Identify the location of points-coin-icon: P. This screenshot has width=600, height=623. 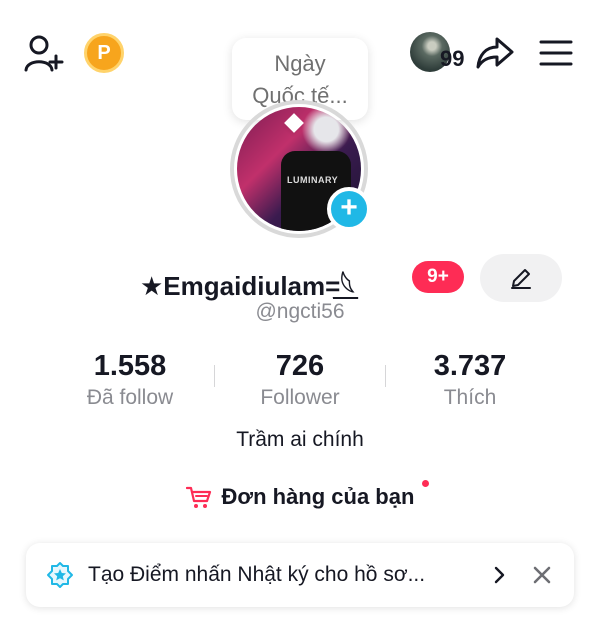
(104, 53).